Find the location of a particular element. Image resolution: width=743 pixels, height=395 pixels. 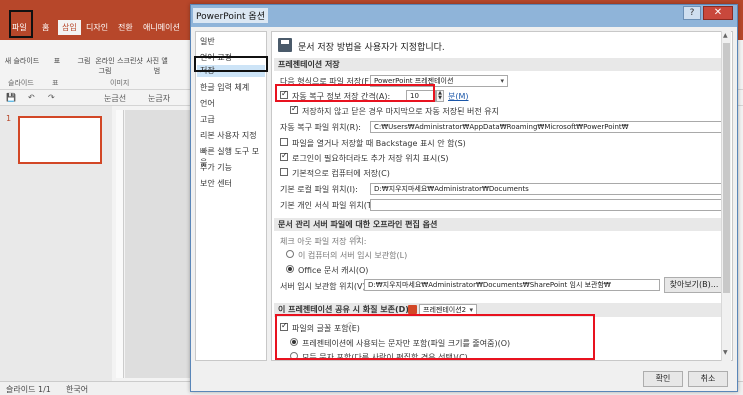

info-icon: ⓘ is located at coordinates (357, 239).